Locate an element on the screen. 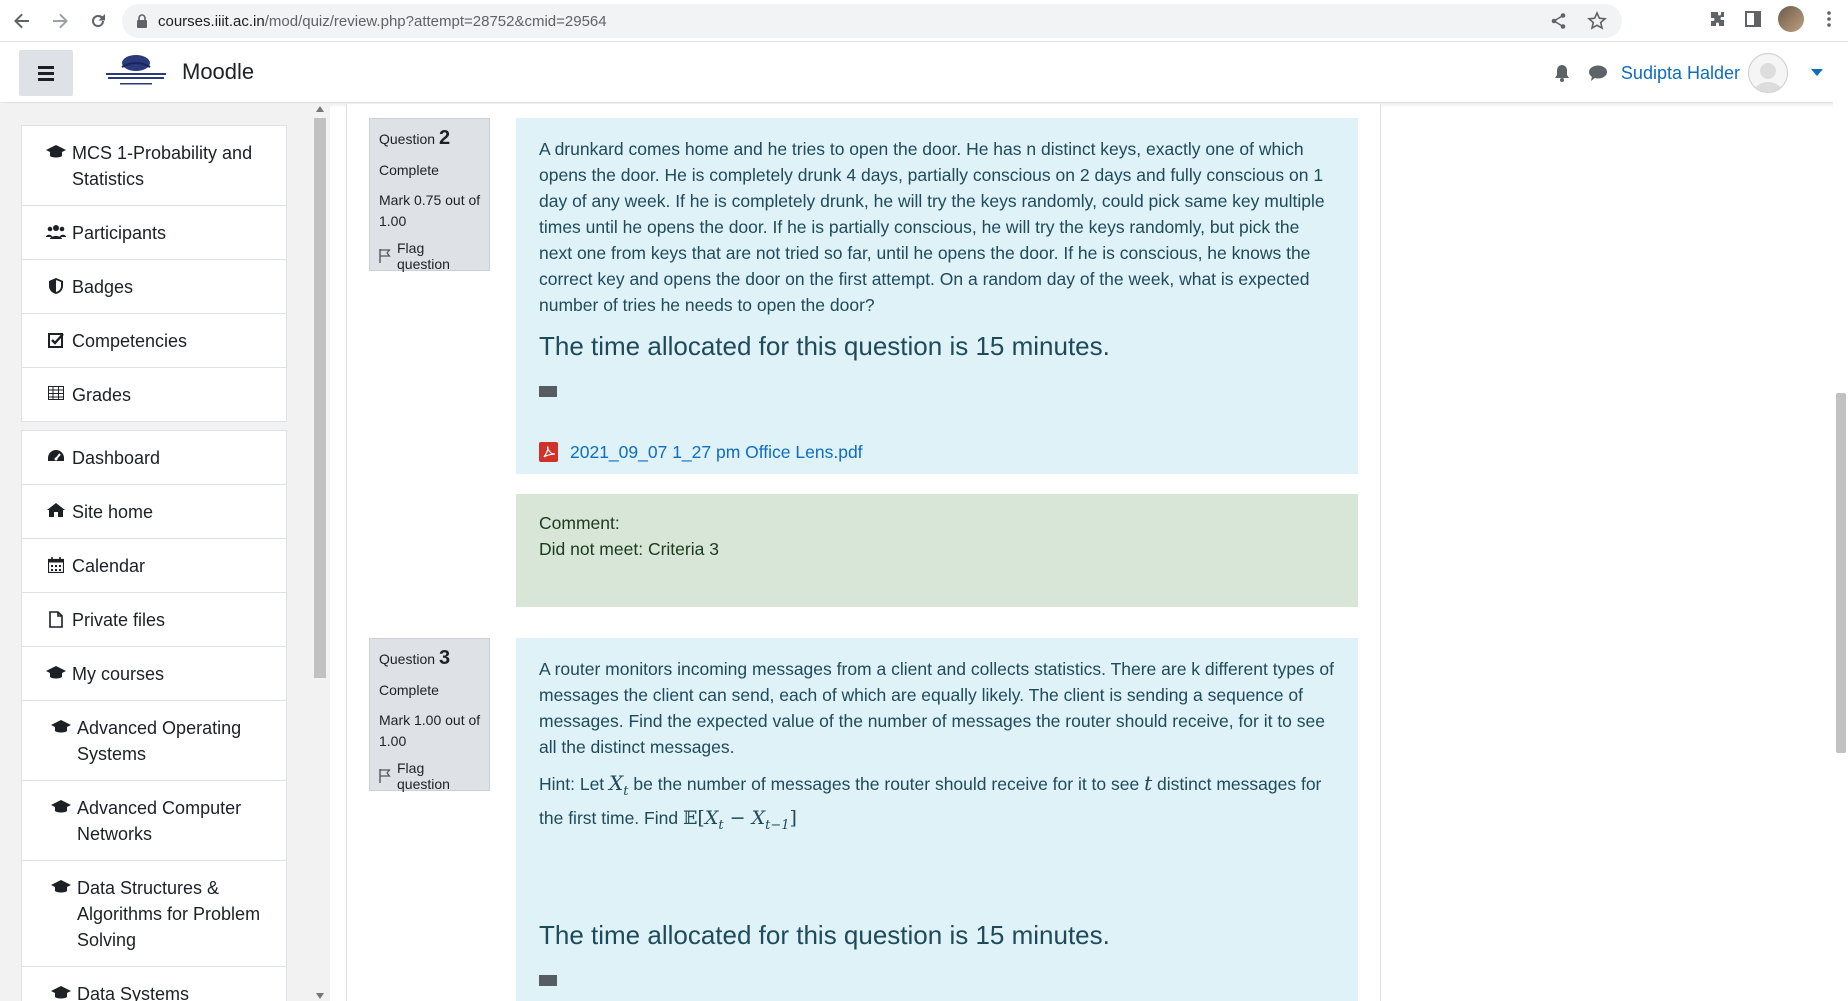  back-icon is located at coordinates (22, 21).